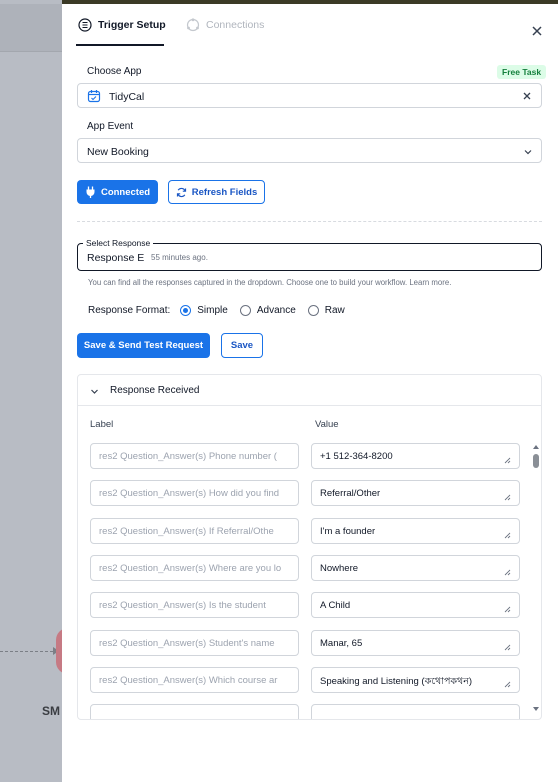 This screenshot has width=558, height=782. What do you see at coordinates (396, 681) in the screenshot?
I see `response-value-text: Speaking and Listening (কথোপকথন)` at bounding box center [396, 681].